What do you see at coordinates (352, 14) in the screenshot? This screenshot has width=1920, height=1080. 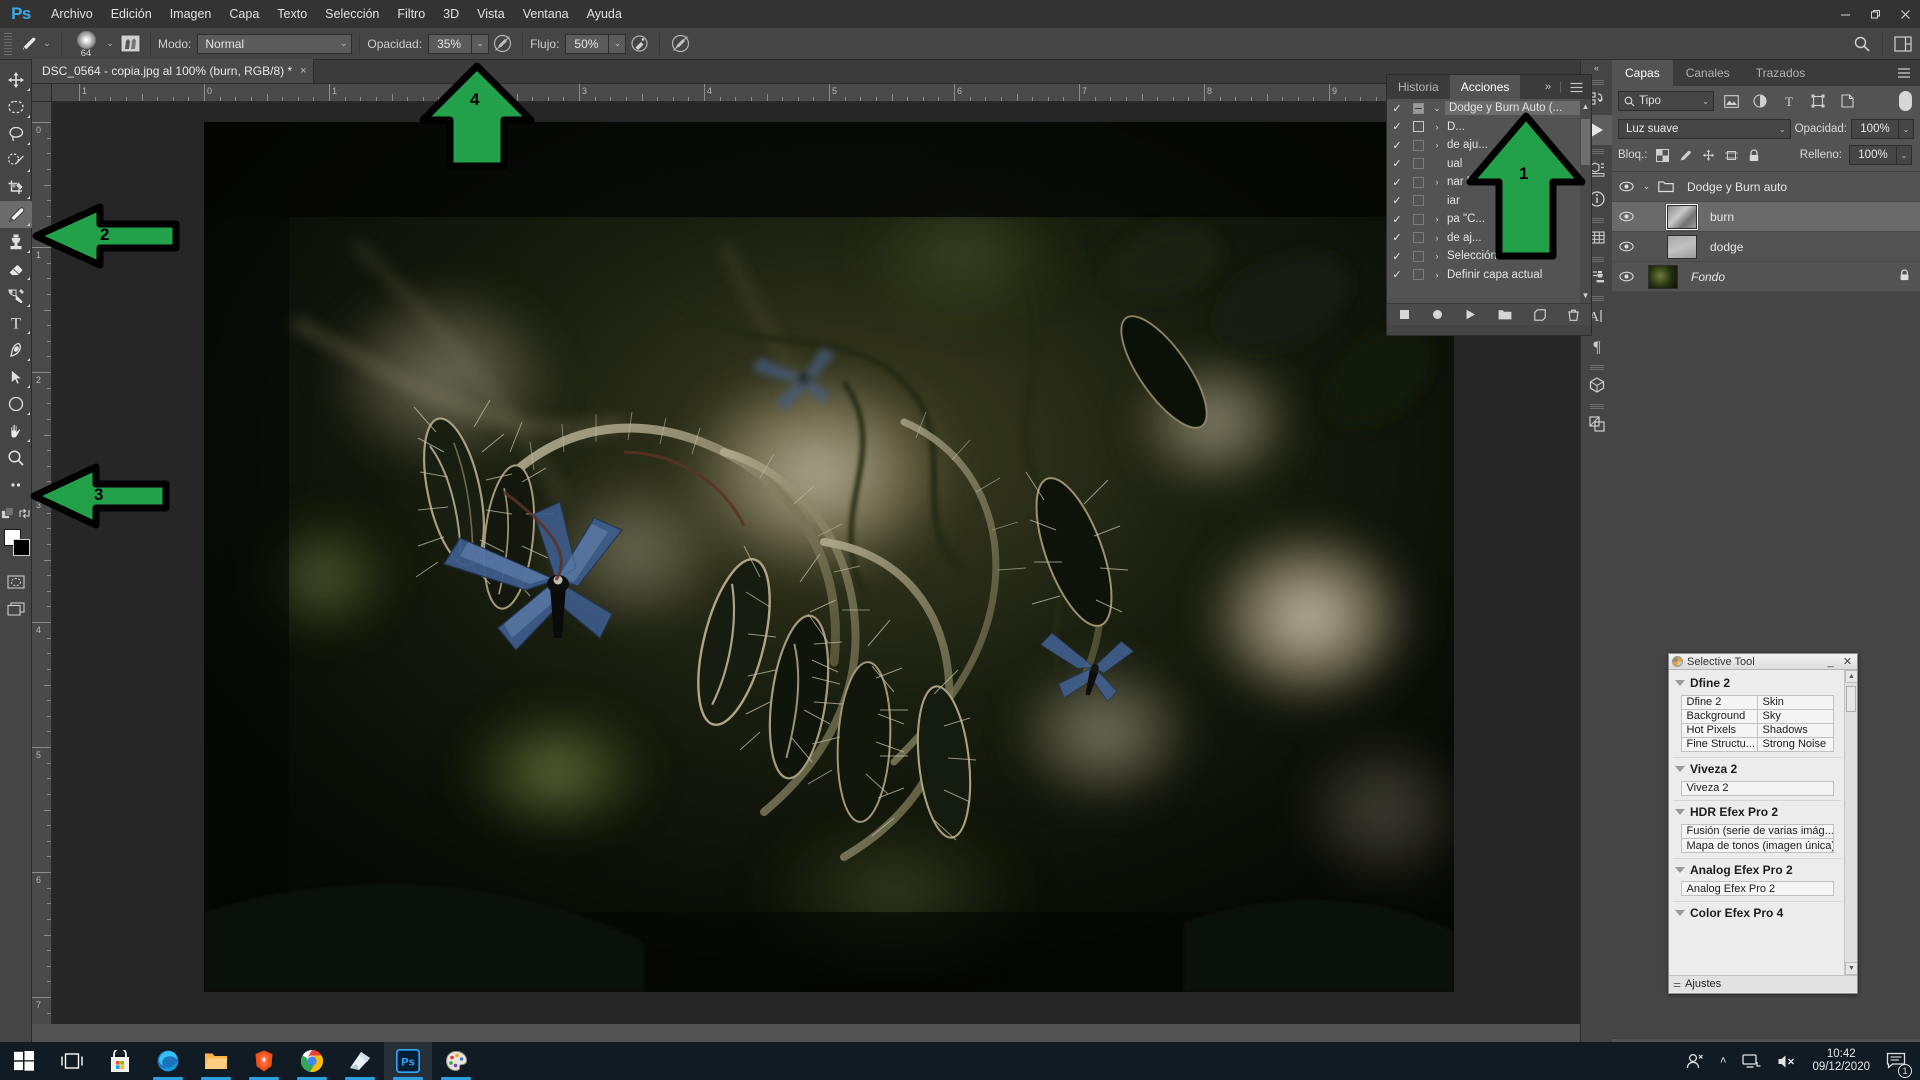 I see `menu-seleccion: Selección` at bounding box center [352, 14].